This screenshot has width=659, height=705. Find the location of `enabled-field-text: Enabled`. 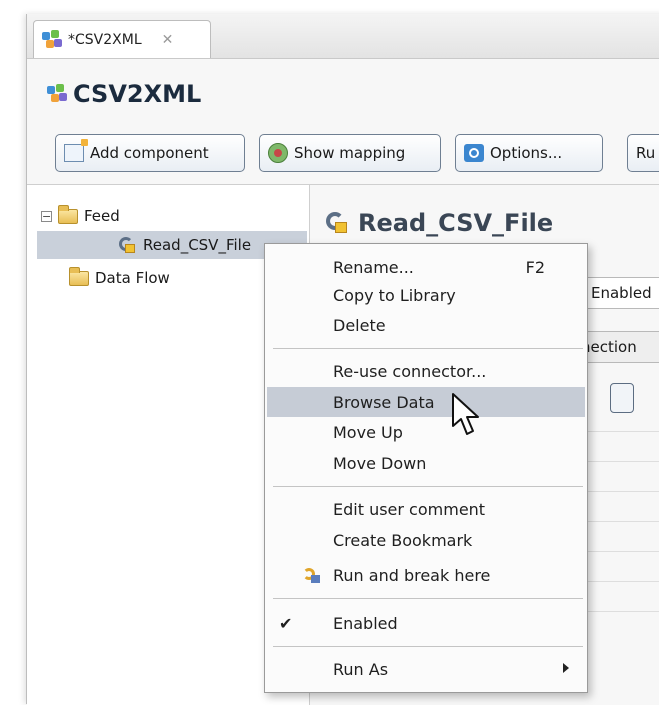

enabled-field-text: Enabled is located at coordinates (621, 293).